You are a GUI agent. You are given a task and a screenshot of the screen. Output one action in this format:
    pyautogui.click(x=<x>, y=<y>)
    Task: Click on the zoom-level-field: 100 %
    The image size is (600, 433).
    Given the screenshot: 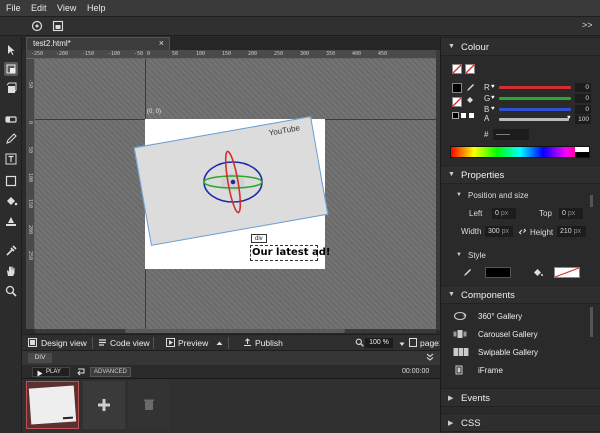 What is the action you would take?
    pyautogui.click(x=379, y=343)
    